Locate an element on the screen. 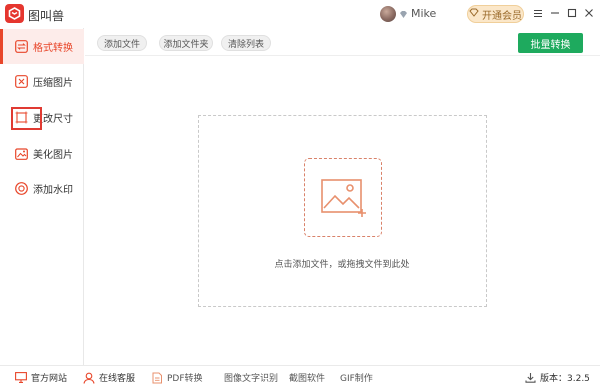 The height and width of the screenshot is (389, 600). sidebar-item-compress: 压缩图片 is located at coordinates (42, 81).